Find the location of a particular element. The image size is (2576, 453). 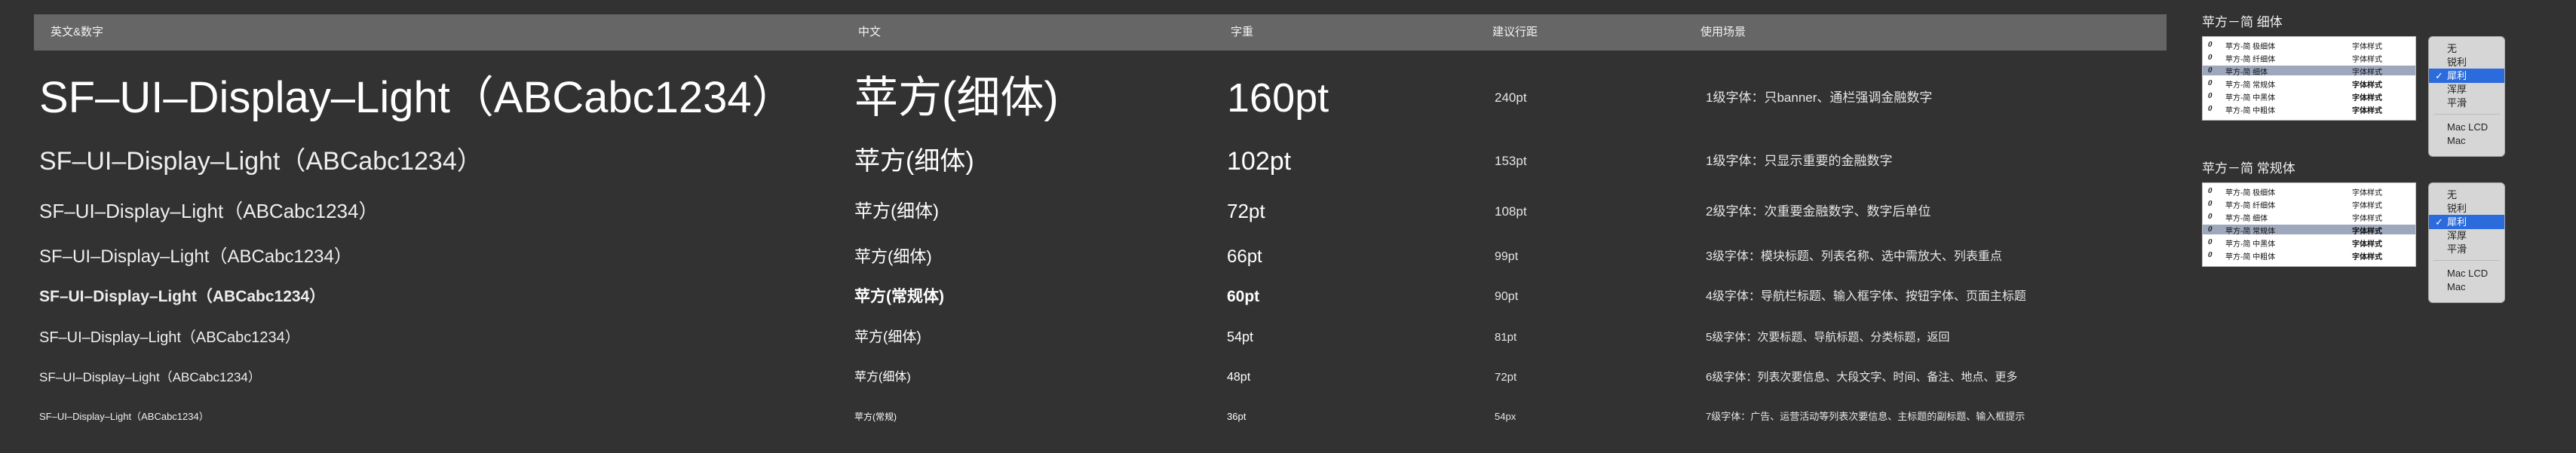

sample-cn-text: 苹方(常规) is located at coordinates (875, 416).